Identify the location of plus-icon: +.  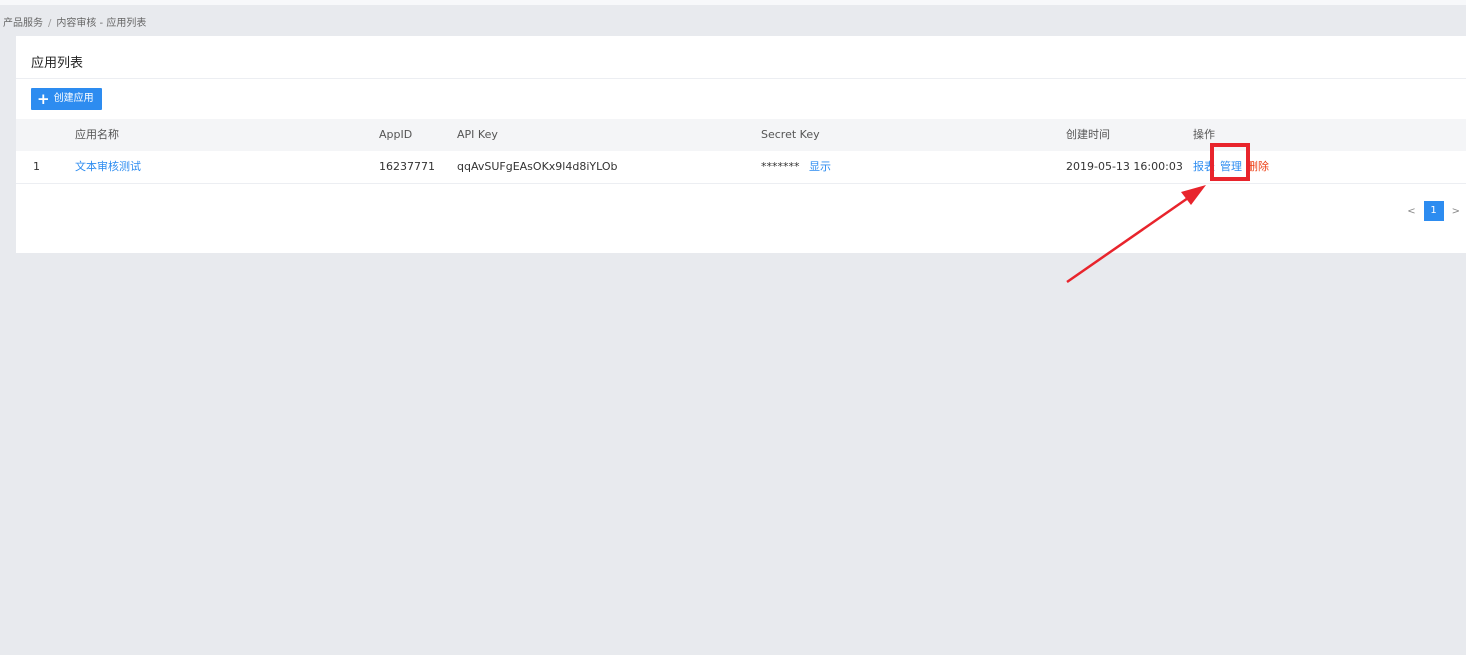
(43, 99).